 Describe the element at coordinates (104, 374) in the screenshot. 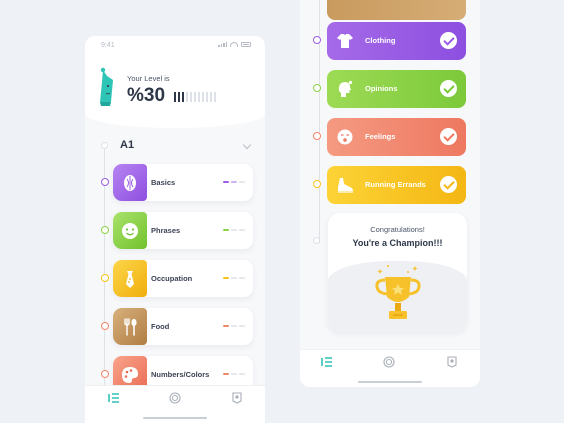

I see `timeline-dot-numbers-colors` at that location.